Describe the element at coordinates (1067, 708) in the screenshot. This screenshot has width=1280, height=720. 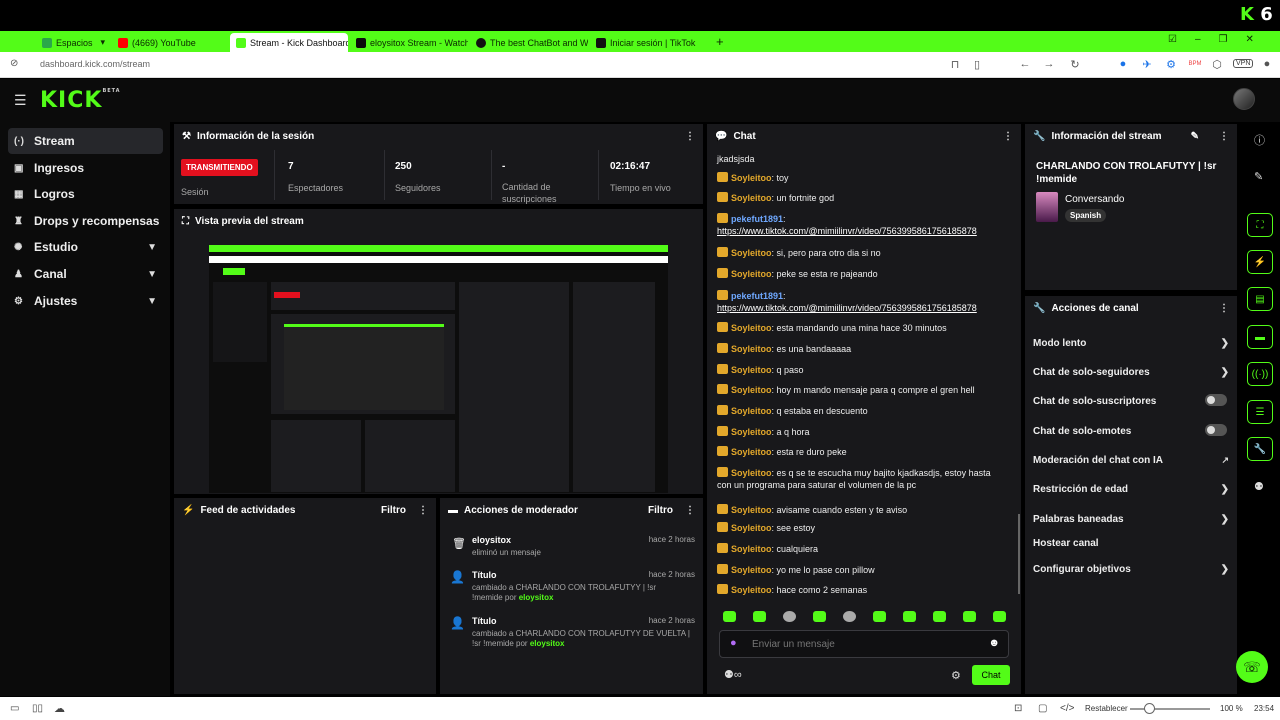
I see `code-icon: </>` at that location.